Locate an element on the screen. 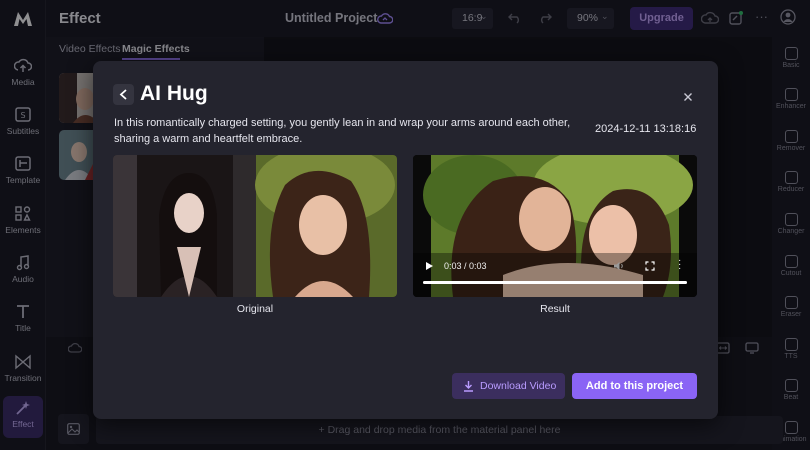  video-time: 0:03 / 0:03 is located at coordinates (465, 266).